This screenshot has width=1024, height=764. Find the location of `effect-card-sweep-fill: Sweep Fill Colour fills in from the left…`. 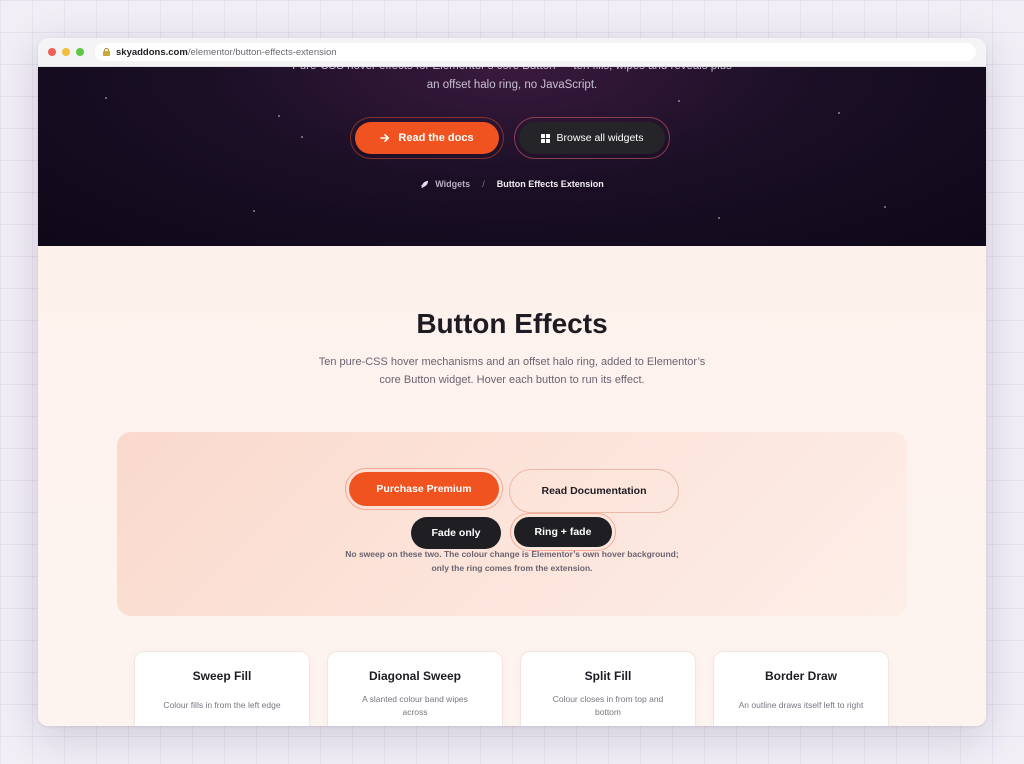

effect-card-sweep-fill: Sweep Fill Colour fills in from the left… is located at coordinates (222, 688).